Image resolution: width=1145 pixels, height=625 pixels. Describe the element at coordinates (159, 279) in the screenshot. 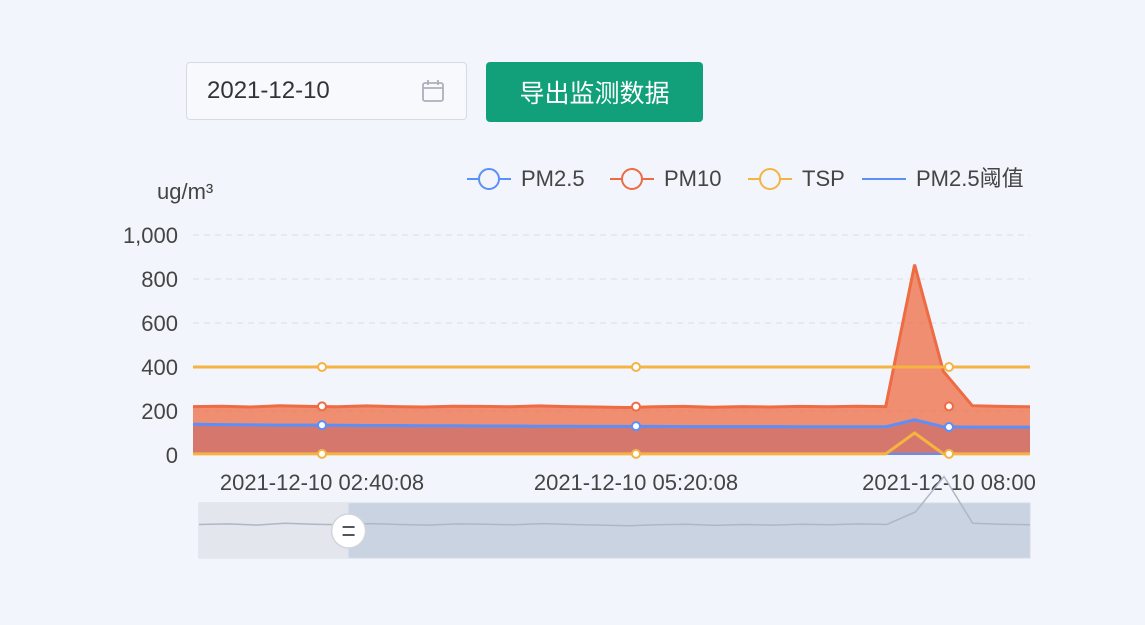

I see `y-tick-label: 800` at that location.